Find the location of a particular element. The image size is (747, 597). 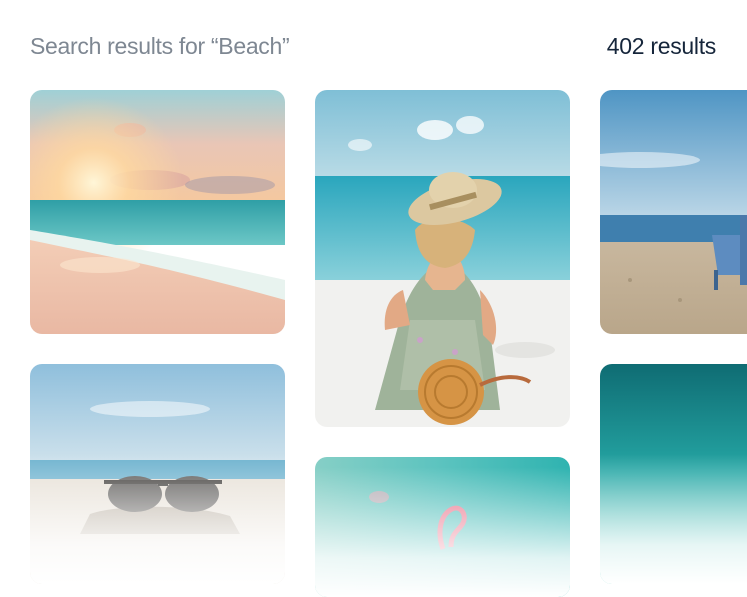

result-image-turquoise-sea is located at coordinates (673, 474).